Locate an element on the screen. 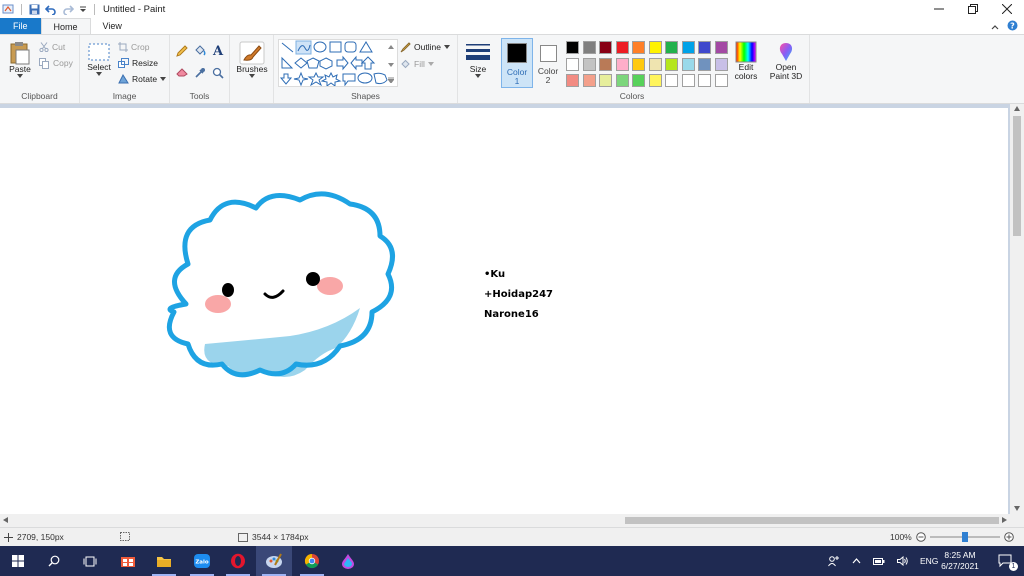  undo-icon is located at coordinates (51, 9).